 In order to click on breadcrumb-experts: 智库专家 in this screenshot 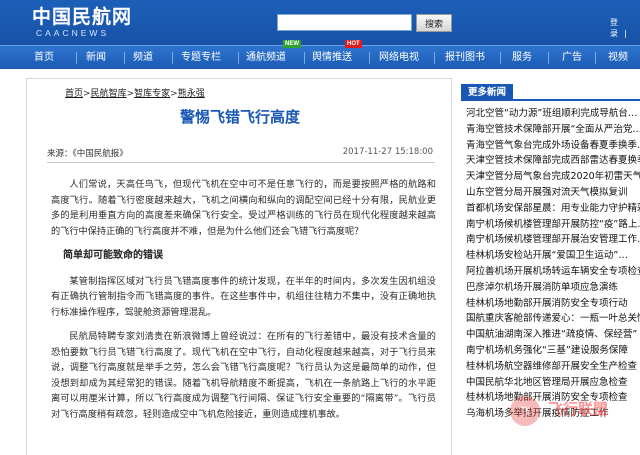, I will do `click(152, 94)`.